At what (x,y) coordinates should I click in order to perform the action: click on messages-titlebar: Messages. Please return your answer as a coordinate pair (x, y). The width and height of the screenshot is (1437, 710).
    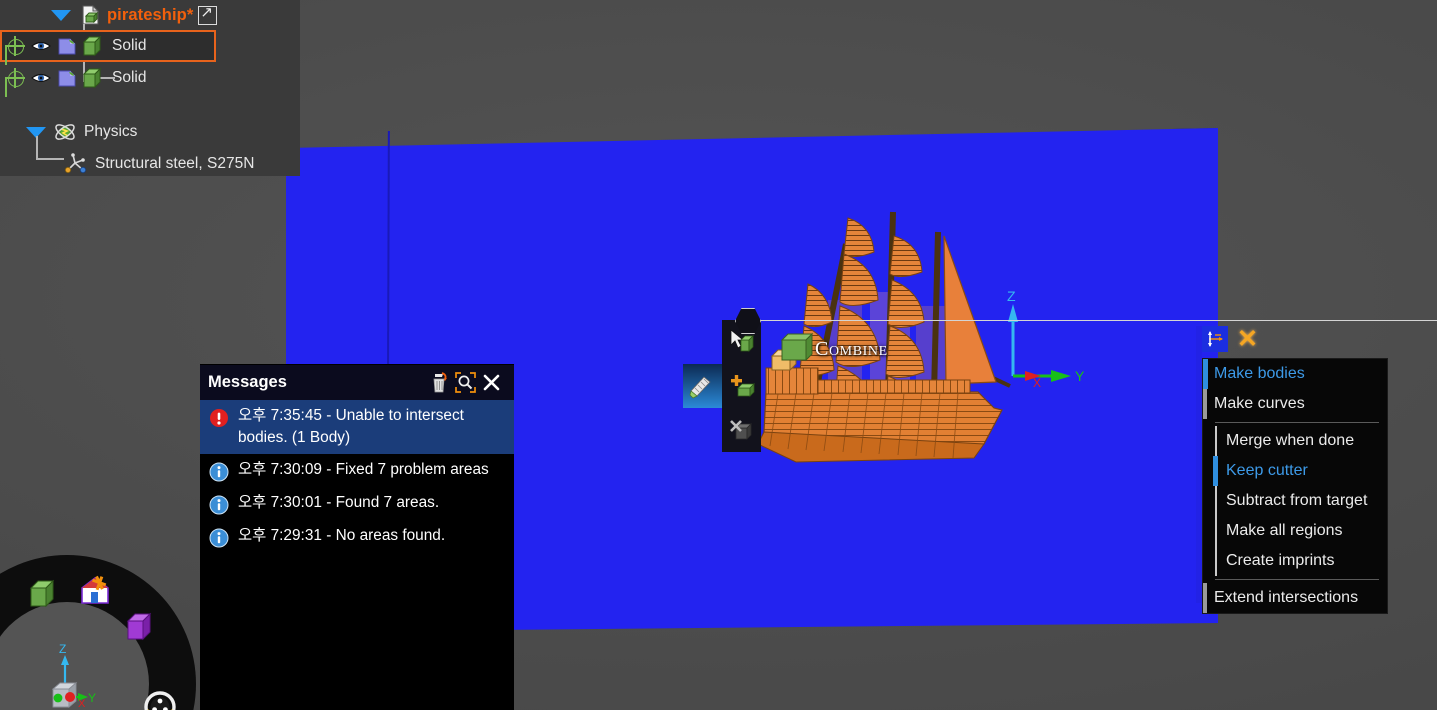
    Looking at the image, I should click on (357, 382).